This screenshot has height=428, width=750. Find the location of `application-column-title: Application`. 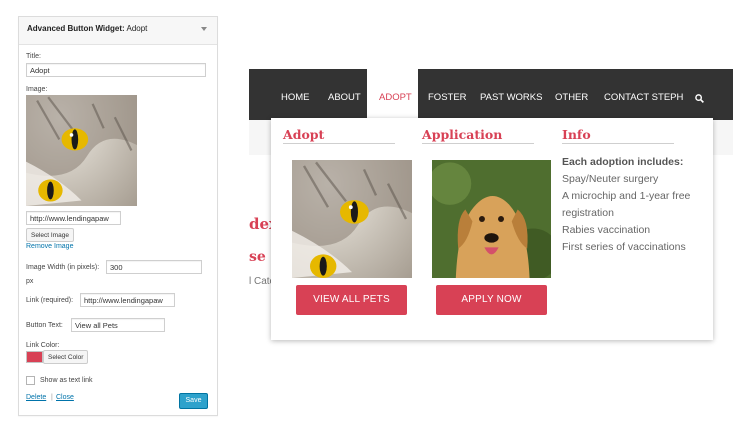

application-column-title: Application is located at coordinates (462, 134).